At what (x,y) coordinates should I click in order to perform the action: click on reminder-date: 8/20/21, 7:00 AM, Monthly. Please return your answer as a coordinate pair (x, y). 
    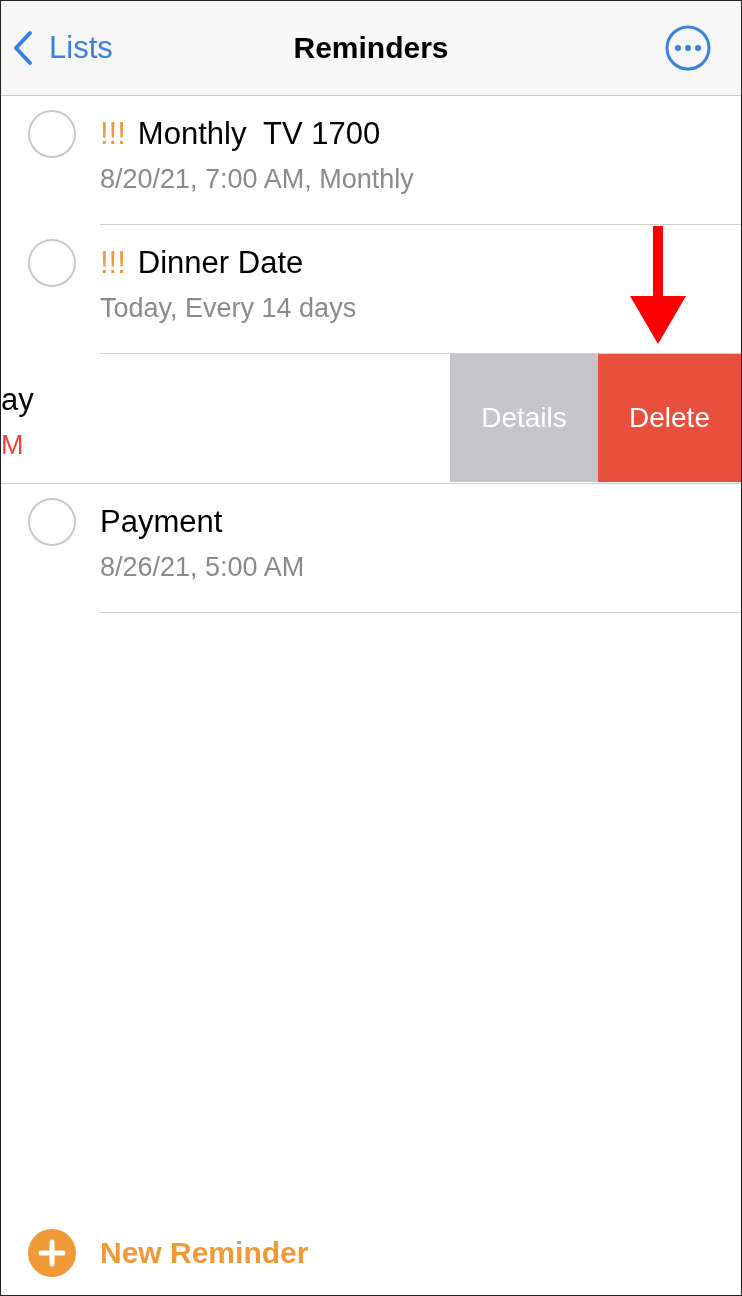
    Looking at the image, I should click on (257, 179).